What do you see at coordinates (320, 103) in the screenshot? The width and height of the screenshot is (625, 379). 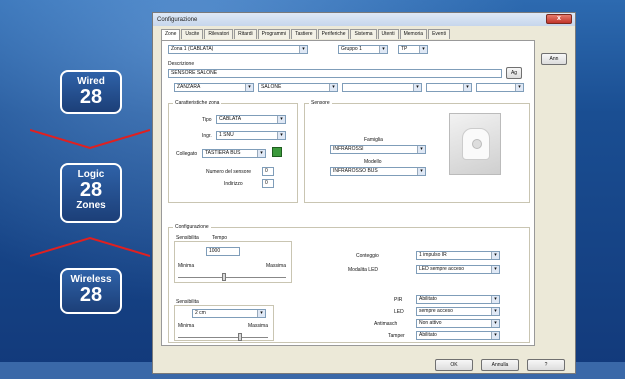 I see `sensor-title: Sensore` at bounding box center [320, 103].